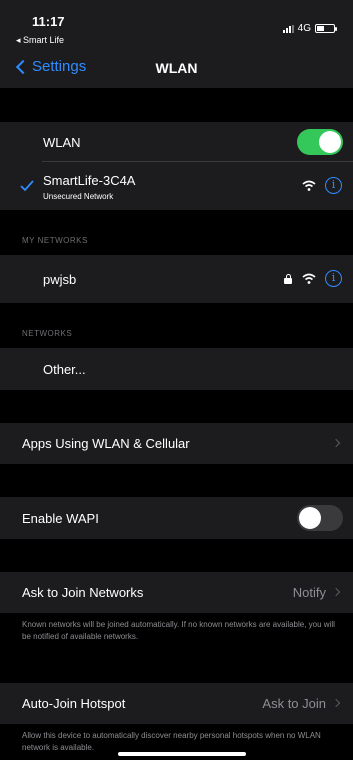 The height and width of the screenshot is (760, 353). I want to click on enable-wapi-row: Enable WAPI, so click(176, 518).